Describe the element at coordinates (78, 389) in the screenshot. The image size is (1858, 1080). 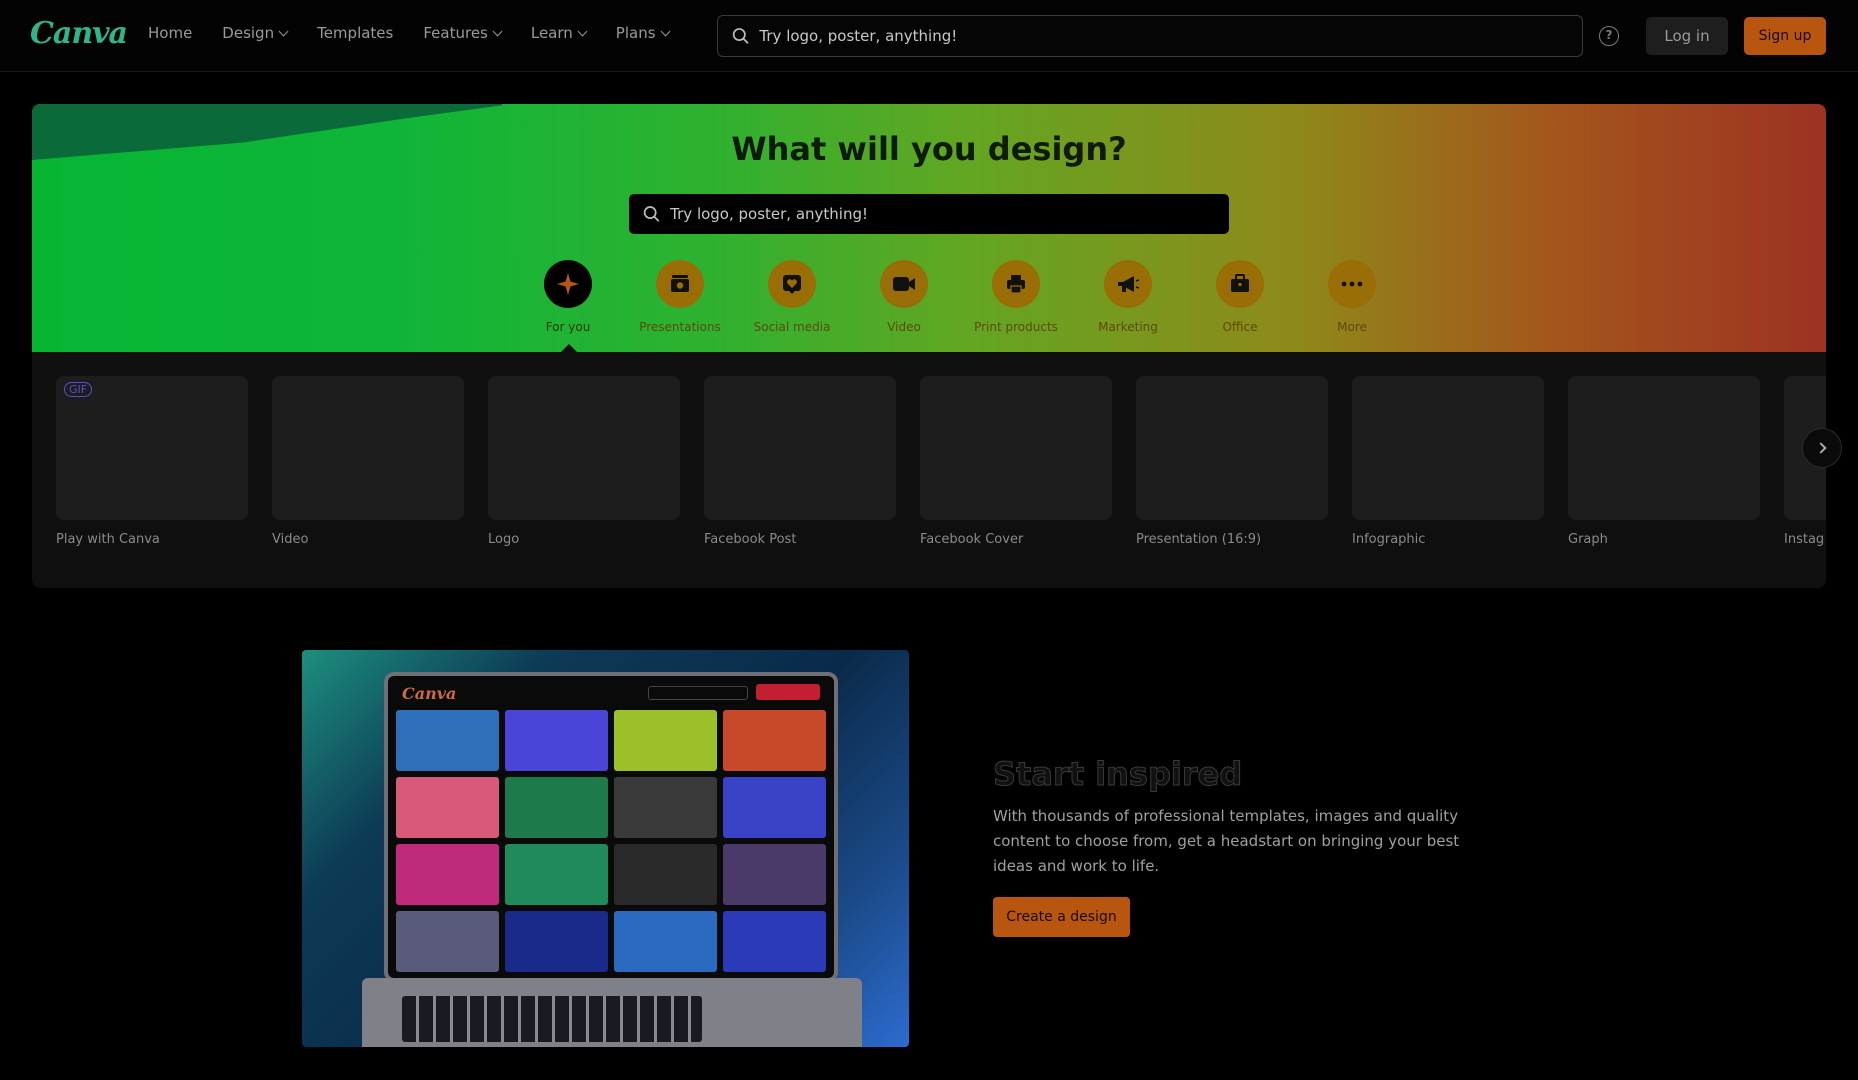
I see `gif-badge: GIF` at that location.